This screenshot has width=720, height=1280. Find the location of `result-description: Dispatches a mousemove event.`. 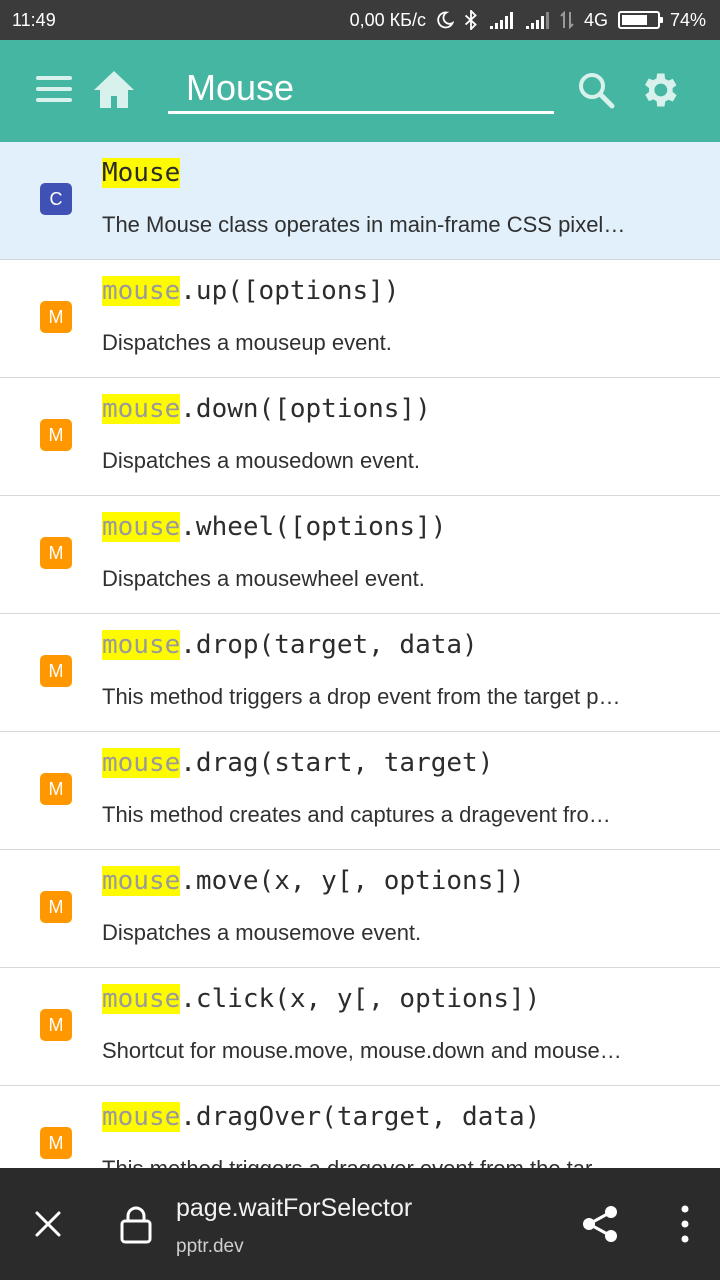

result-description: Dispatches a mousemove event. is located at coordinates (262, 932).